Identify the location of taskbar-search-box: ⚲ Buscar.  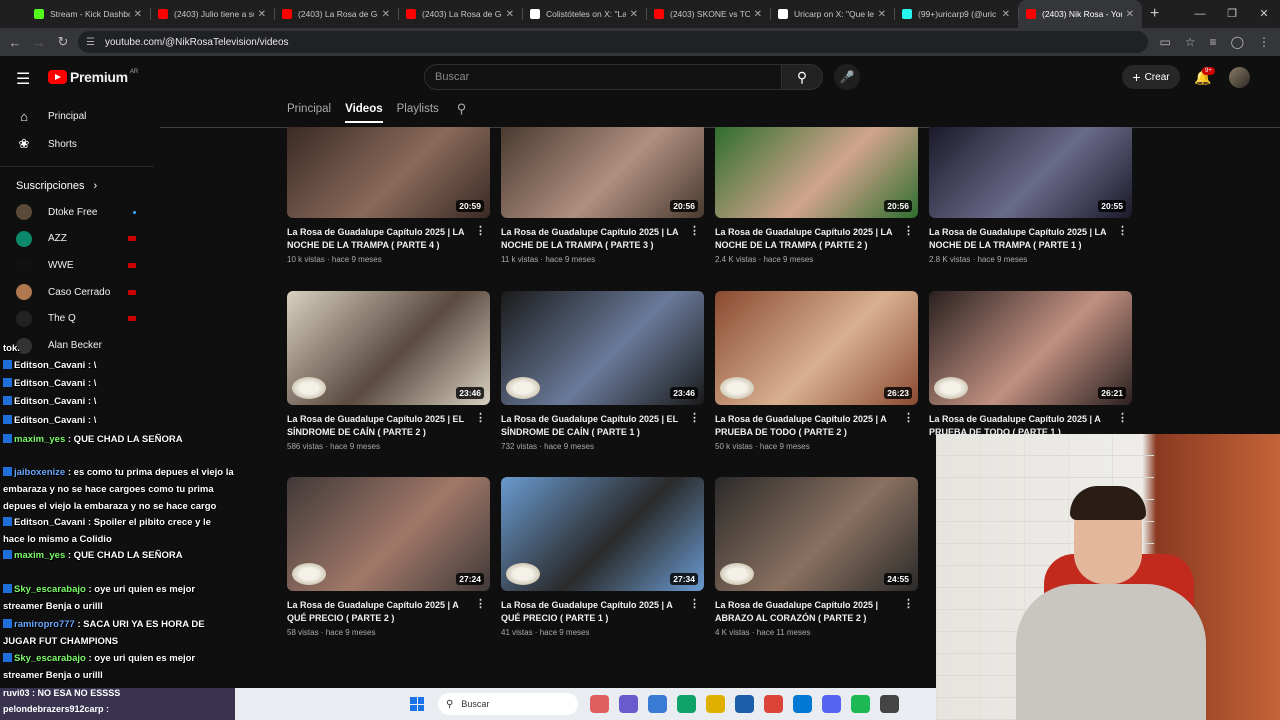
(508, 704).